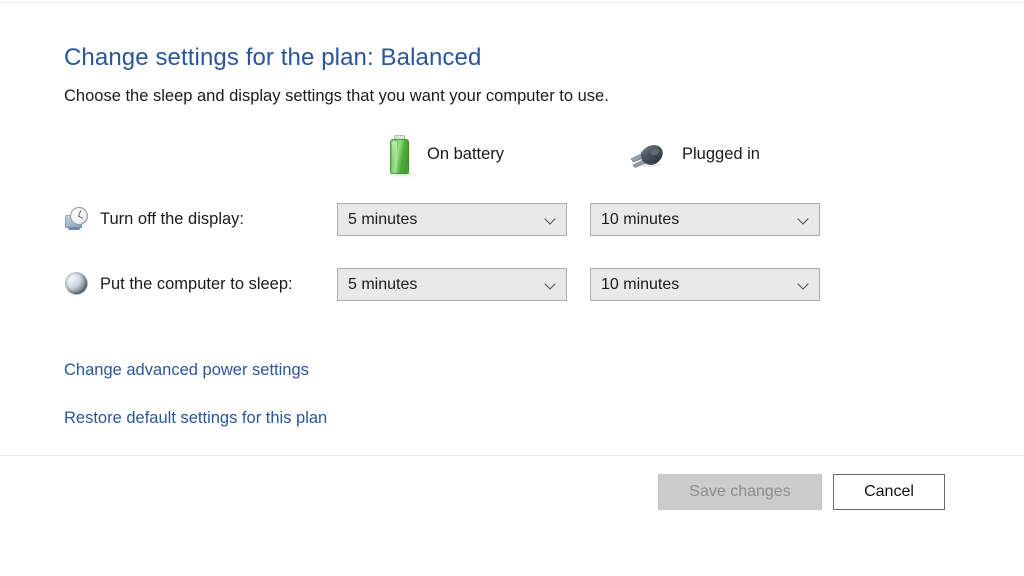 The image size is (1024, 576). Describe the element at coordinates (383, 284) in the screenshot. I see `dropdown-sleep-on-battery-value: 5 minutes` at that location.